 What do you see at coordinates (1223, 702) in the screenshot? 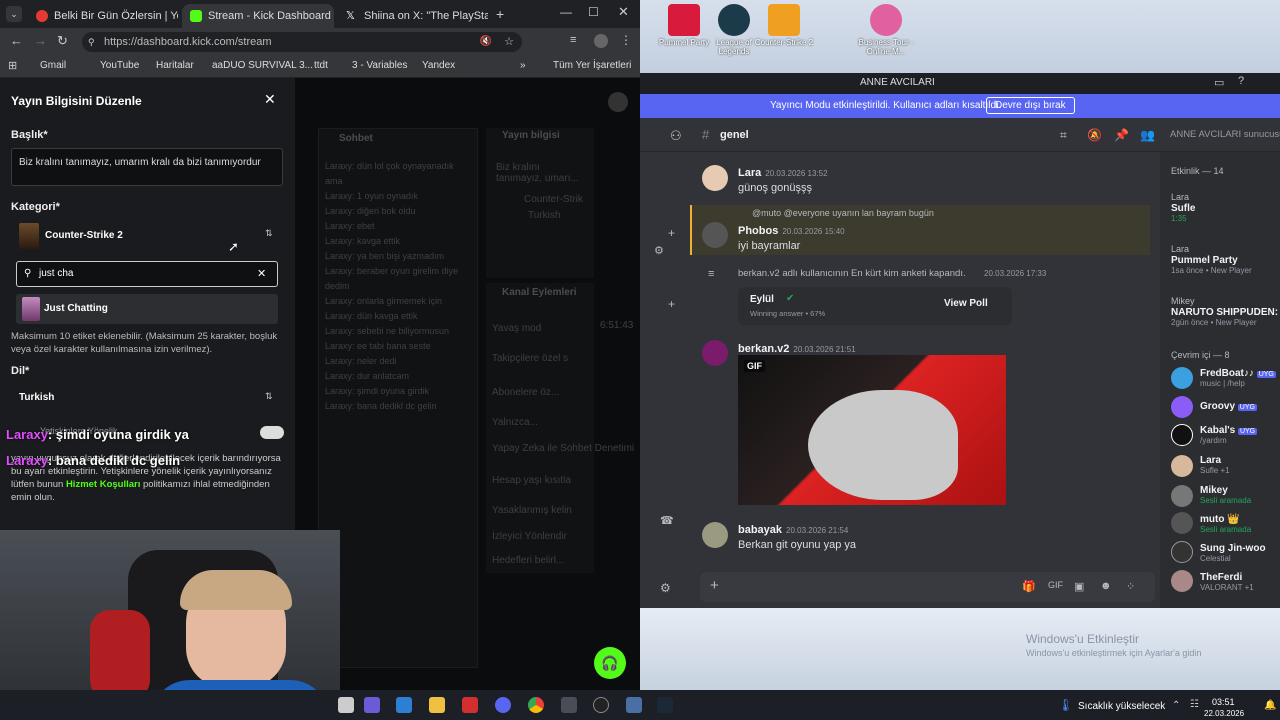
I see `clock-time: 03:51` at bounding box center [1223, 702].